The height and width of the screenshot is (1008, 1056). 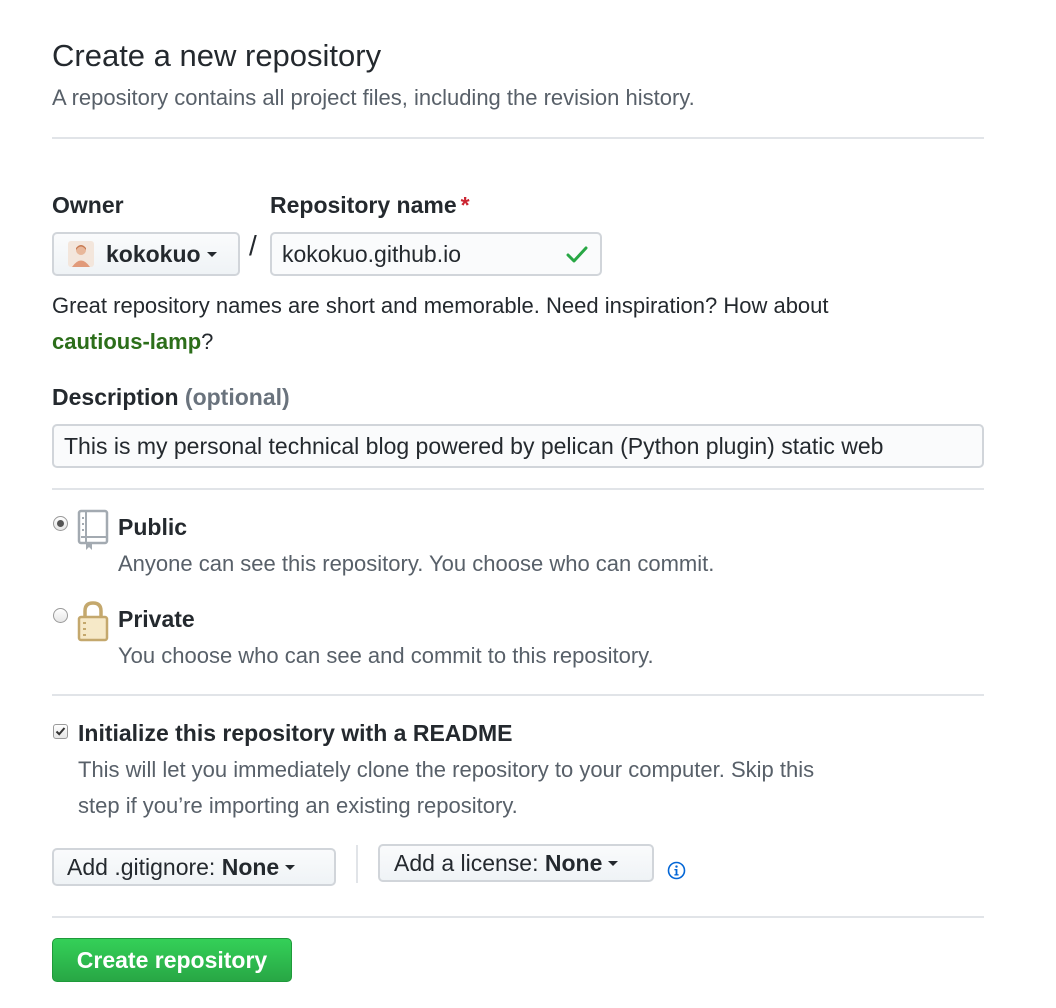 I want to click on owner-label: Owner, so click(x=88, y=205).